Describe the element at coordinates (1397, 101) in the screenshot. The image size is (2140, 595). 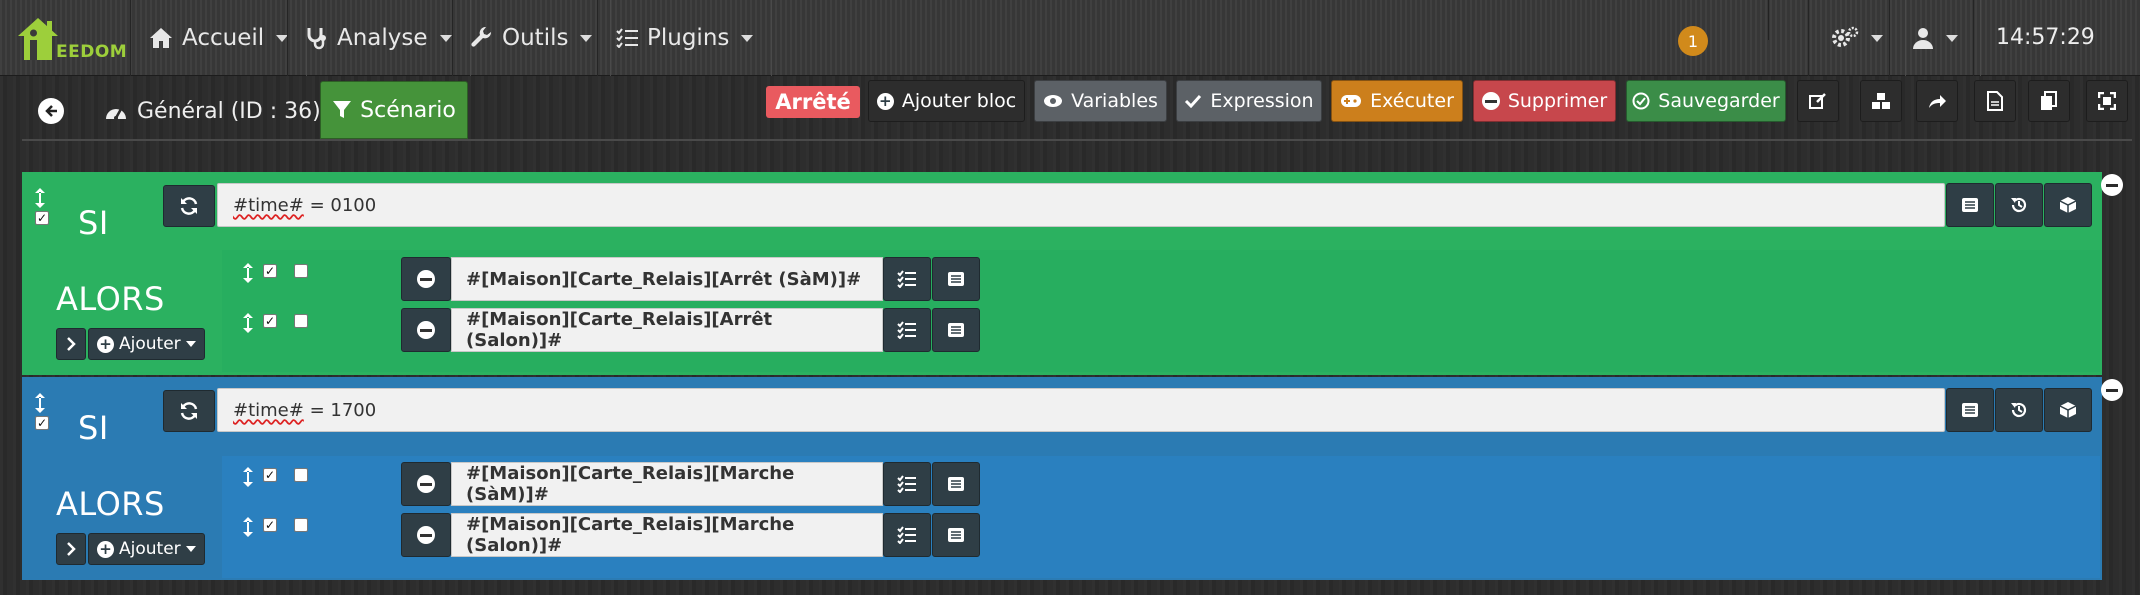
I see `execute-button: Exécuter` at that location.